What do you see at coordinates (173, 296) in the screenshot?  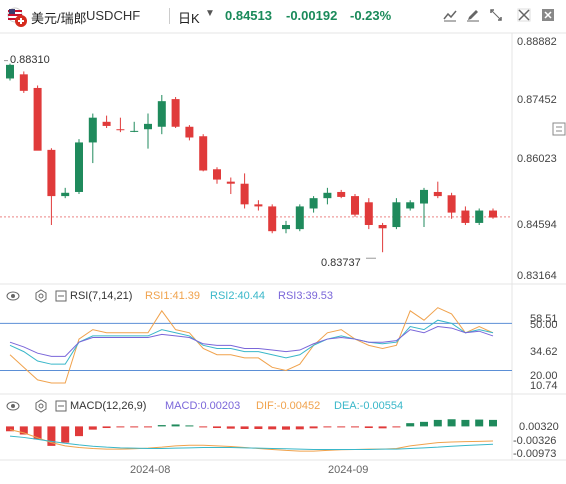 I see `rsi1-value: RSI1:41.39` at bounding box center [173, 296].